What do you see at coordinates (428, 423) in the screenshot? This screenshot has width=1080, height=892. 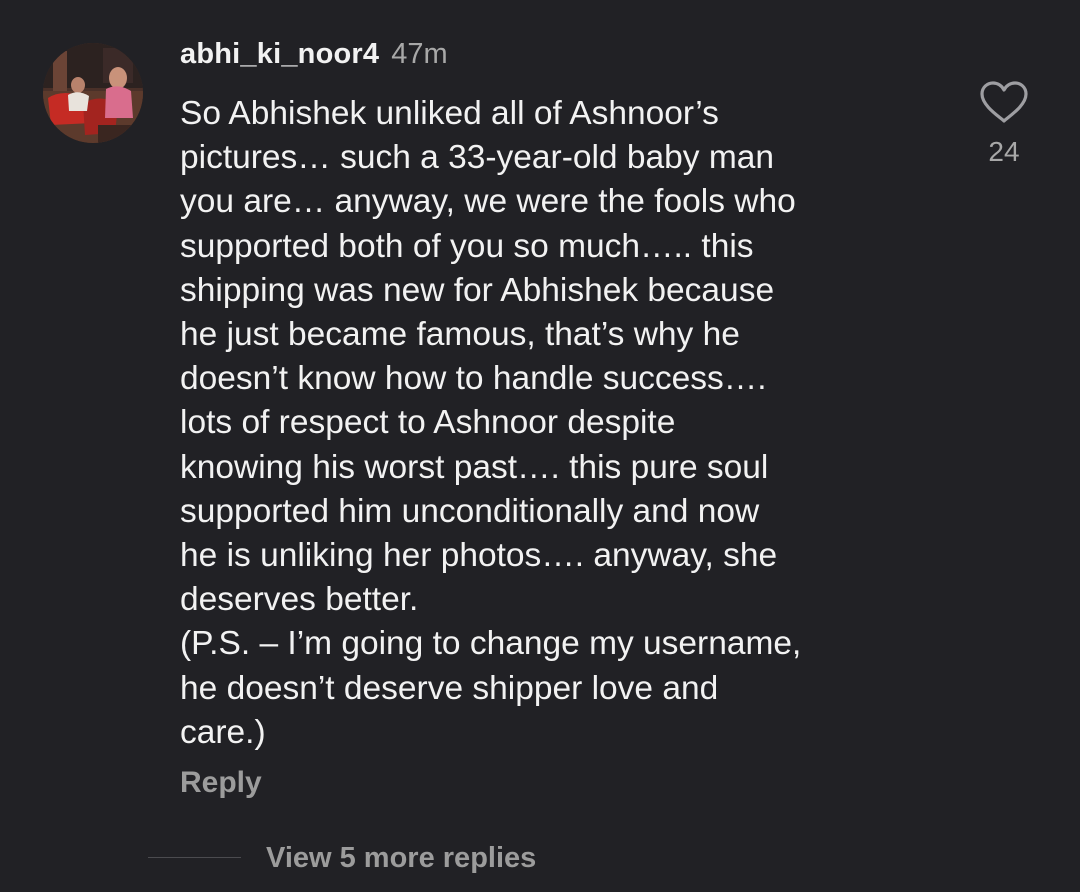 I see `comment-line: lots of respect to Ashnoor despite` at bounding box center [428, 423].